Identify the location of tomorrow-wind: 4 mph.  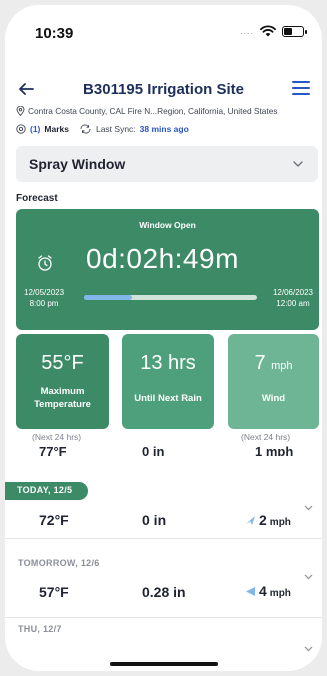
(268, 591).